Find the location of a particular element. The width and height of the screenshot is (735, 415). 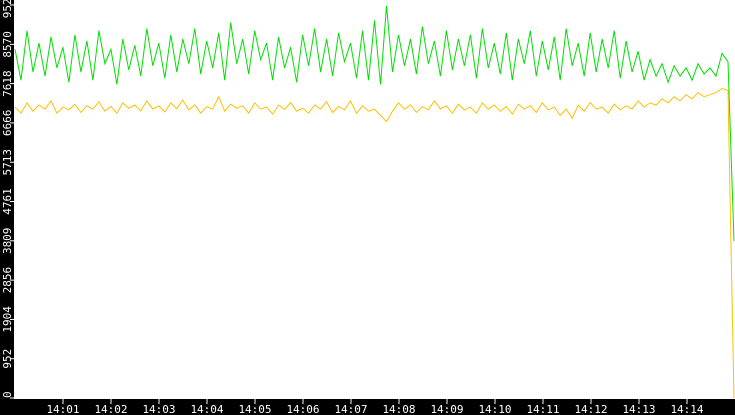

y-tick-label: 9523 is located at coordinates (7, 9).